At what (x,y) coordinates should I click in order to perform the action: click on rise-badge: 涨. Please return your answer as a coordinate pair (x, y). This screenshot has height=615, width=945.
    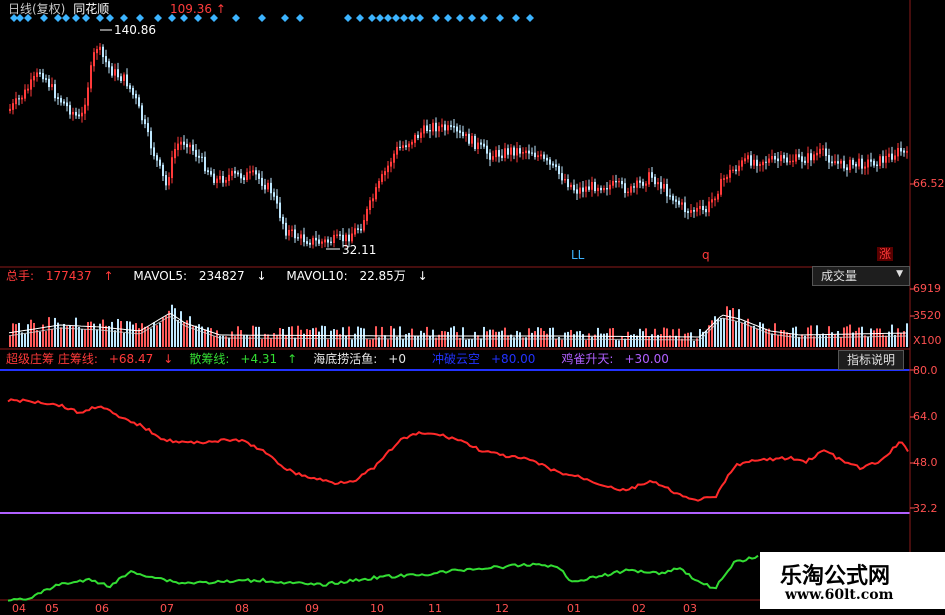
    Looking at the image, I should click on (885, 254).